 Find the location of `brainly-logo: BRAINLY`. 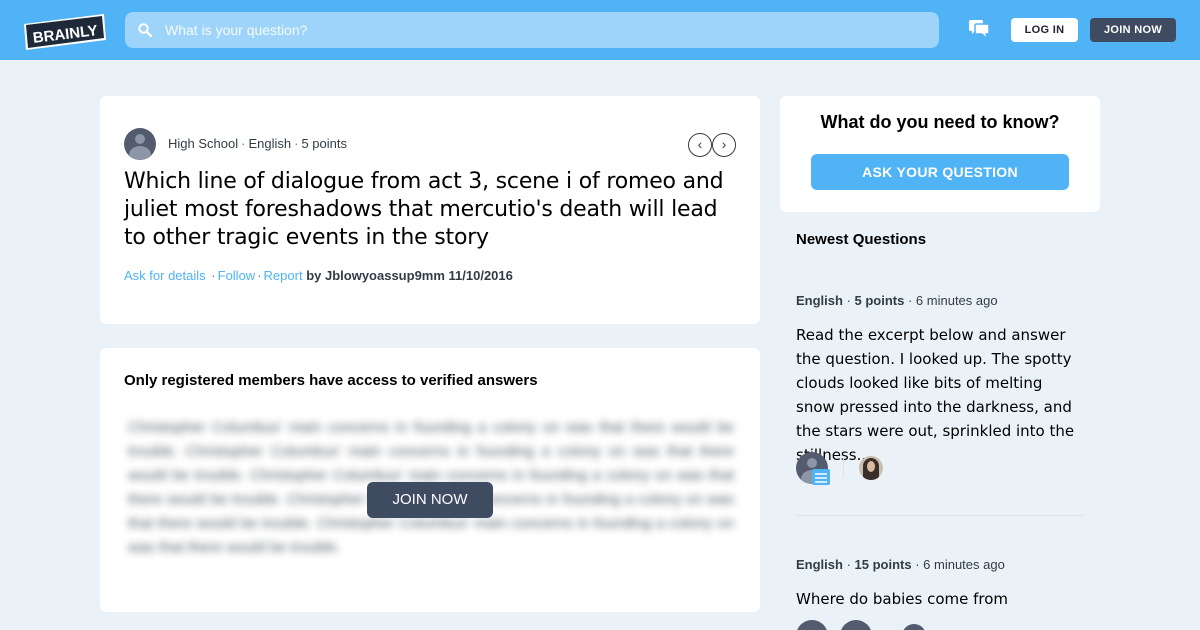

brainly-logo: BRAINLY is located at coordinates (65, 32).